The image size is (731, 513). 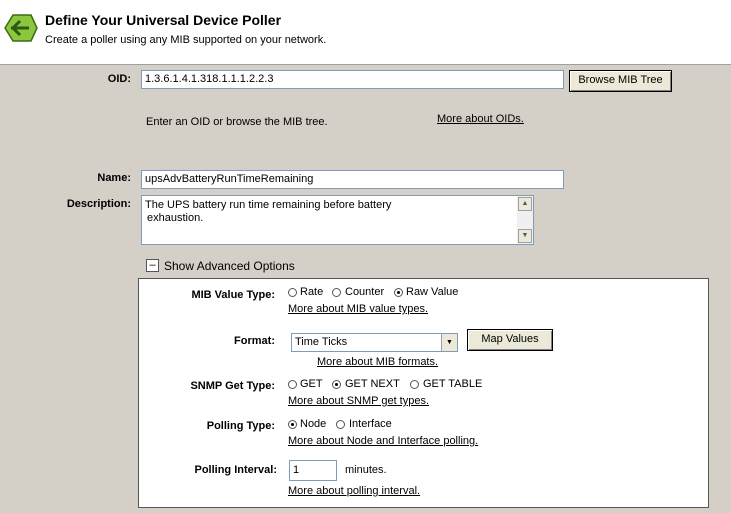 What do you see at coordinates (620, 81) in the screenshot?
I see `browse-mib-tree-button: Browse MIB Tree` at bounding box center [620, 81].